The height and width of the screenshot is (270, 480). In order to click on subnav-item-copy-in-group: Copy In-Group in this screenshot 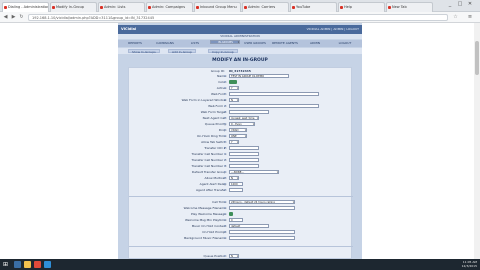, I will do `click(223, 51)`.